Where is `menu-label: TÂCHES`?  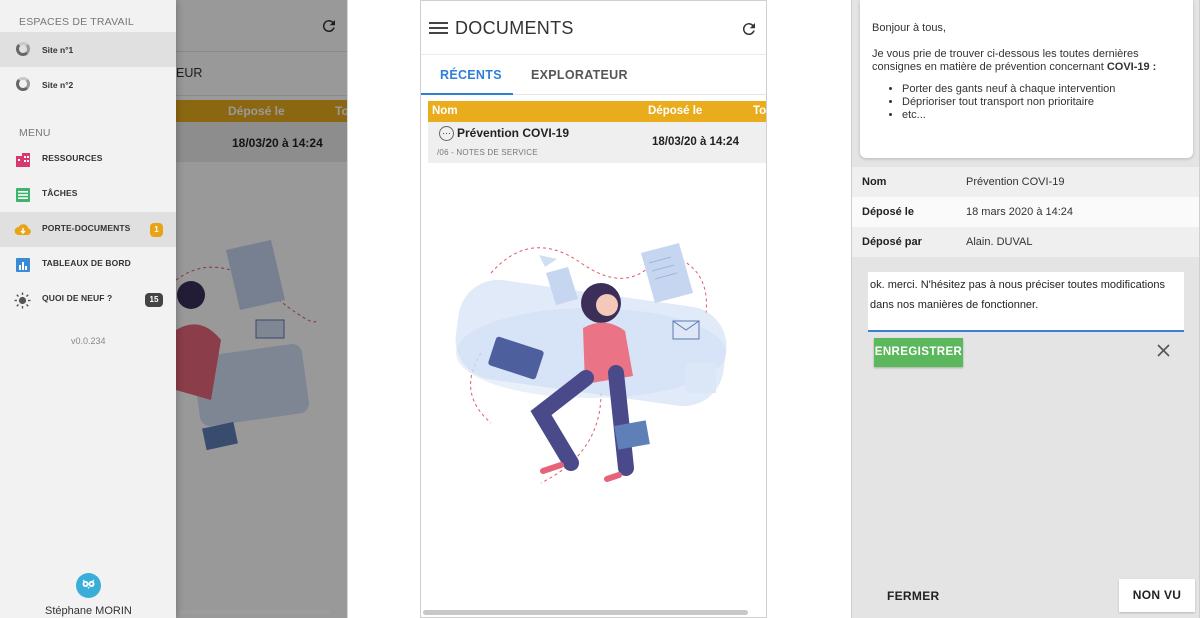 menu-label: TÂCHES is located at coordinates (60, 193).